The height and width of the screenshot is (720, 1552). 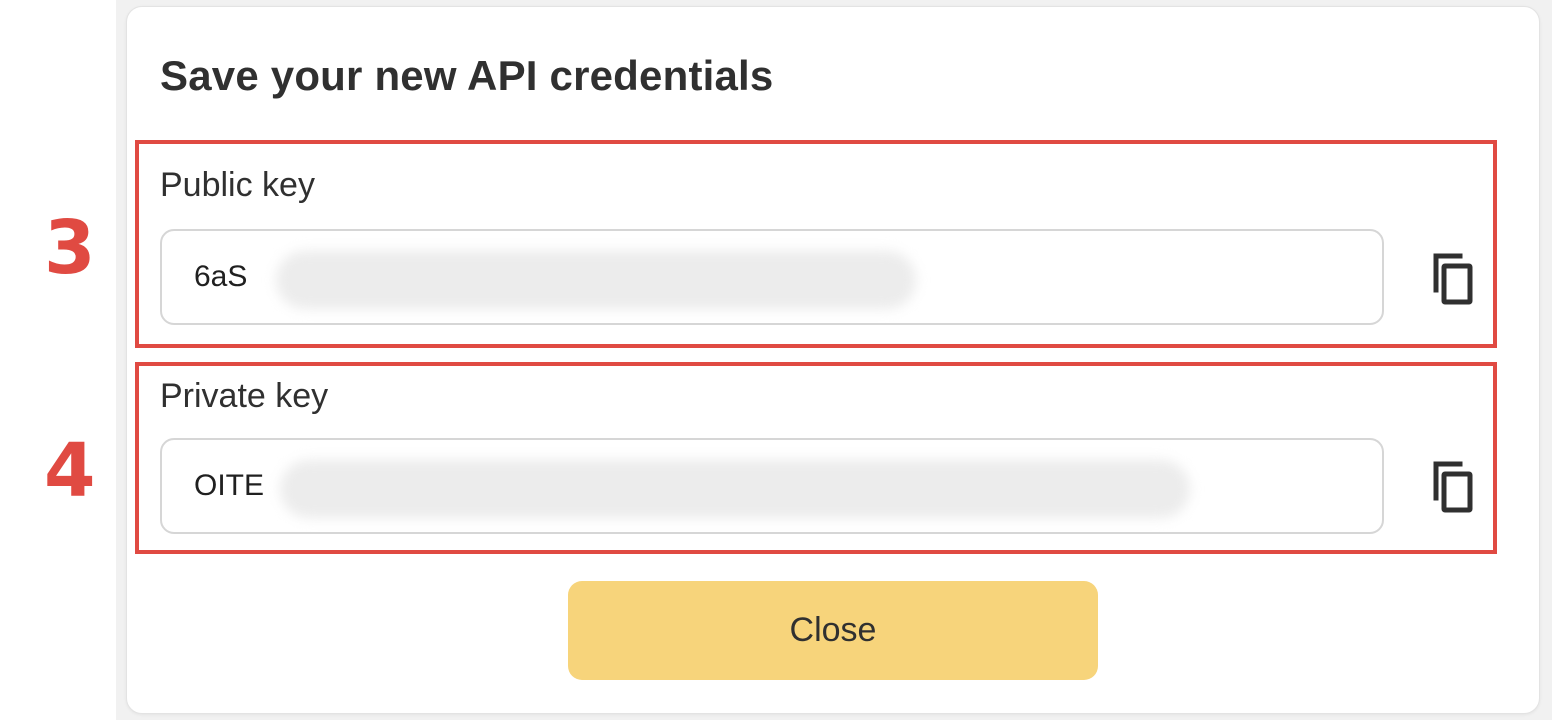 I want to click on private-key-value: OITE, so click(x=229, y=485).